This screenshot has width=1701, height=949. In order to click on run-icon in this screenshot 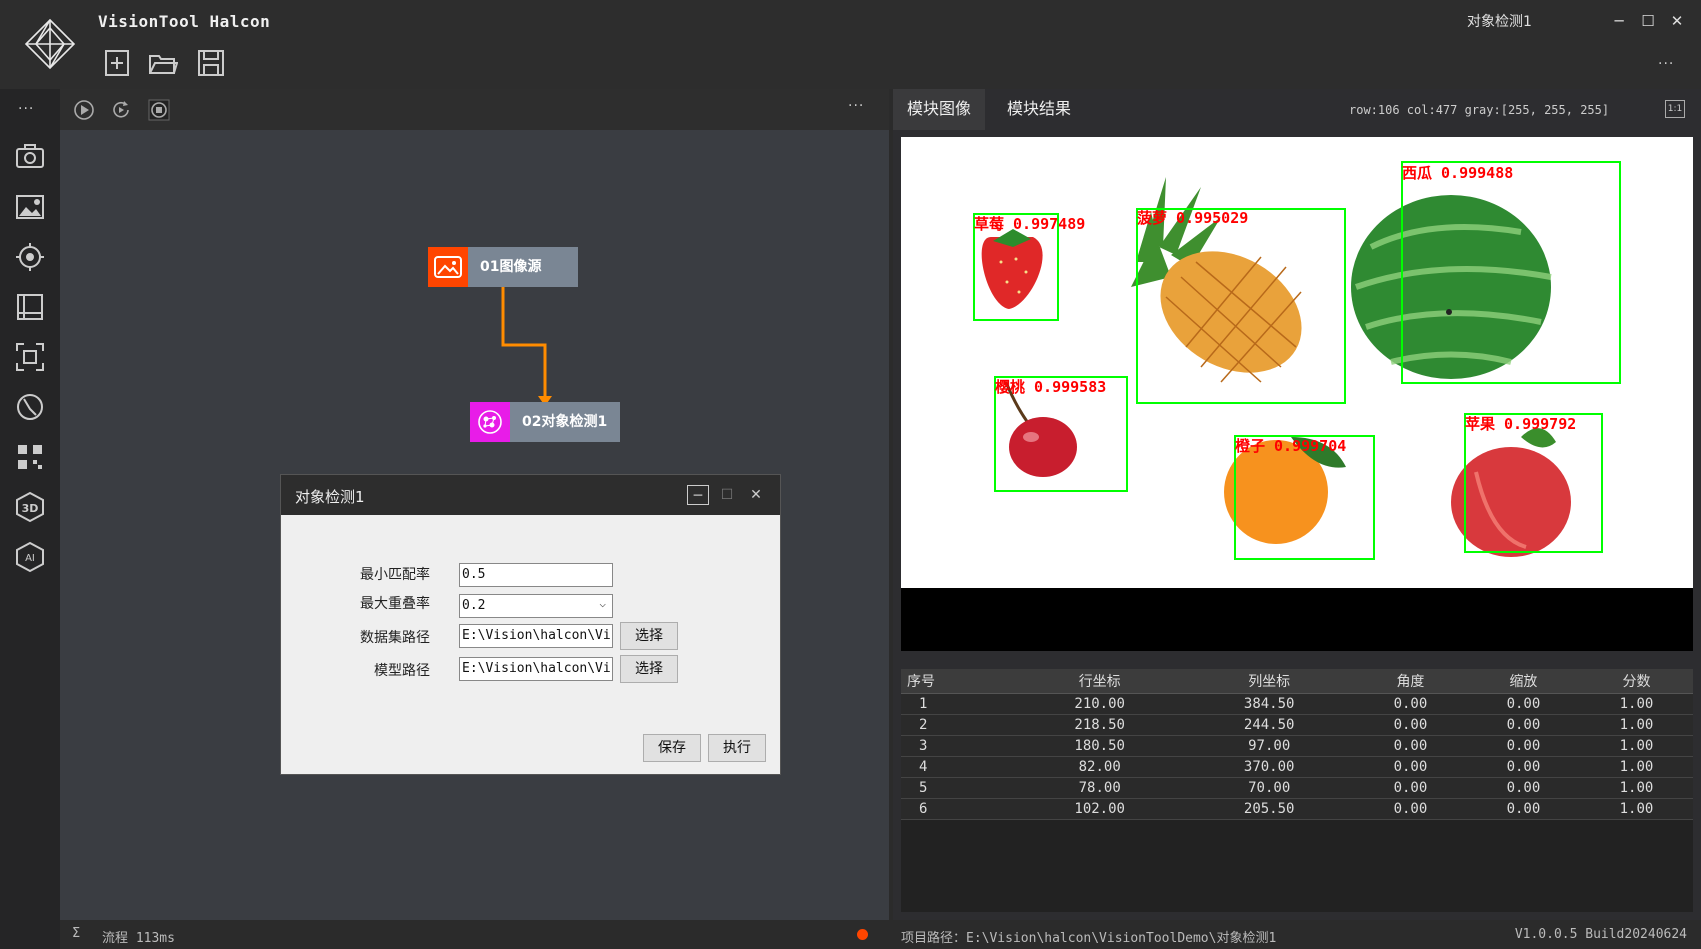, I will do `click(84, 110)`.